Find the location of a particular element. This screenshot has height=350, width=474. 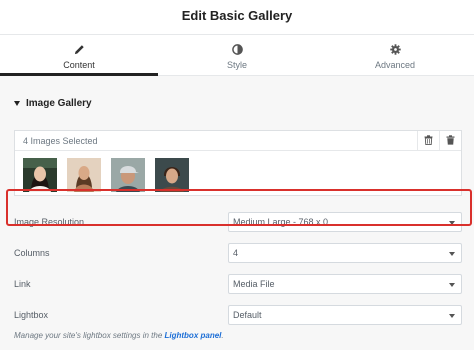

field-lightbox: Lightbox Default is located at coordinates (238, 315).